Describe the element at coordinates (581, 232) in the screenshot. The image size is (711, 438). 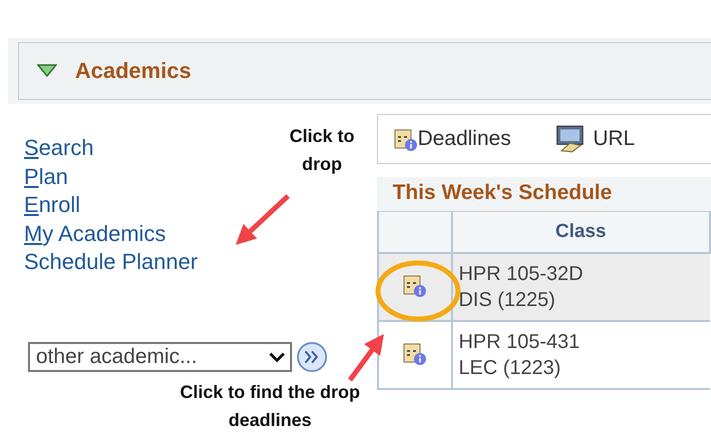
I see `column-header: Class` at that location.